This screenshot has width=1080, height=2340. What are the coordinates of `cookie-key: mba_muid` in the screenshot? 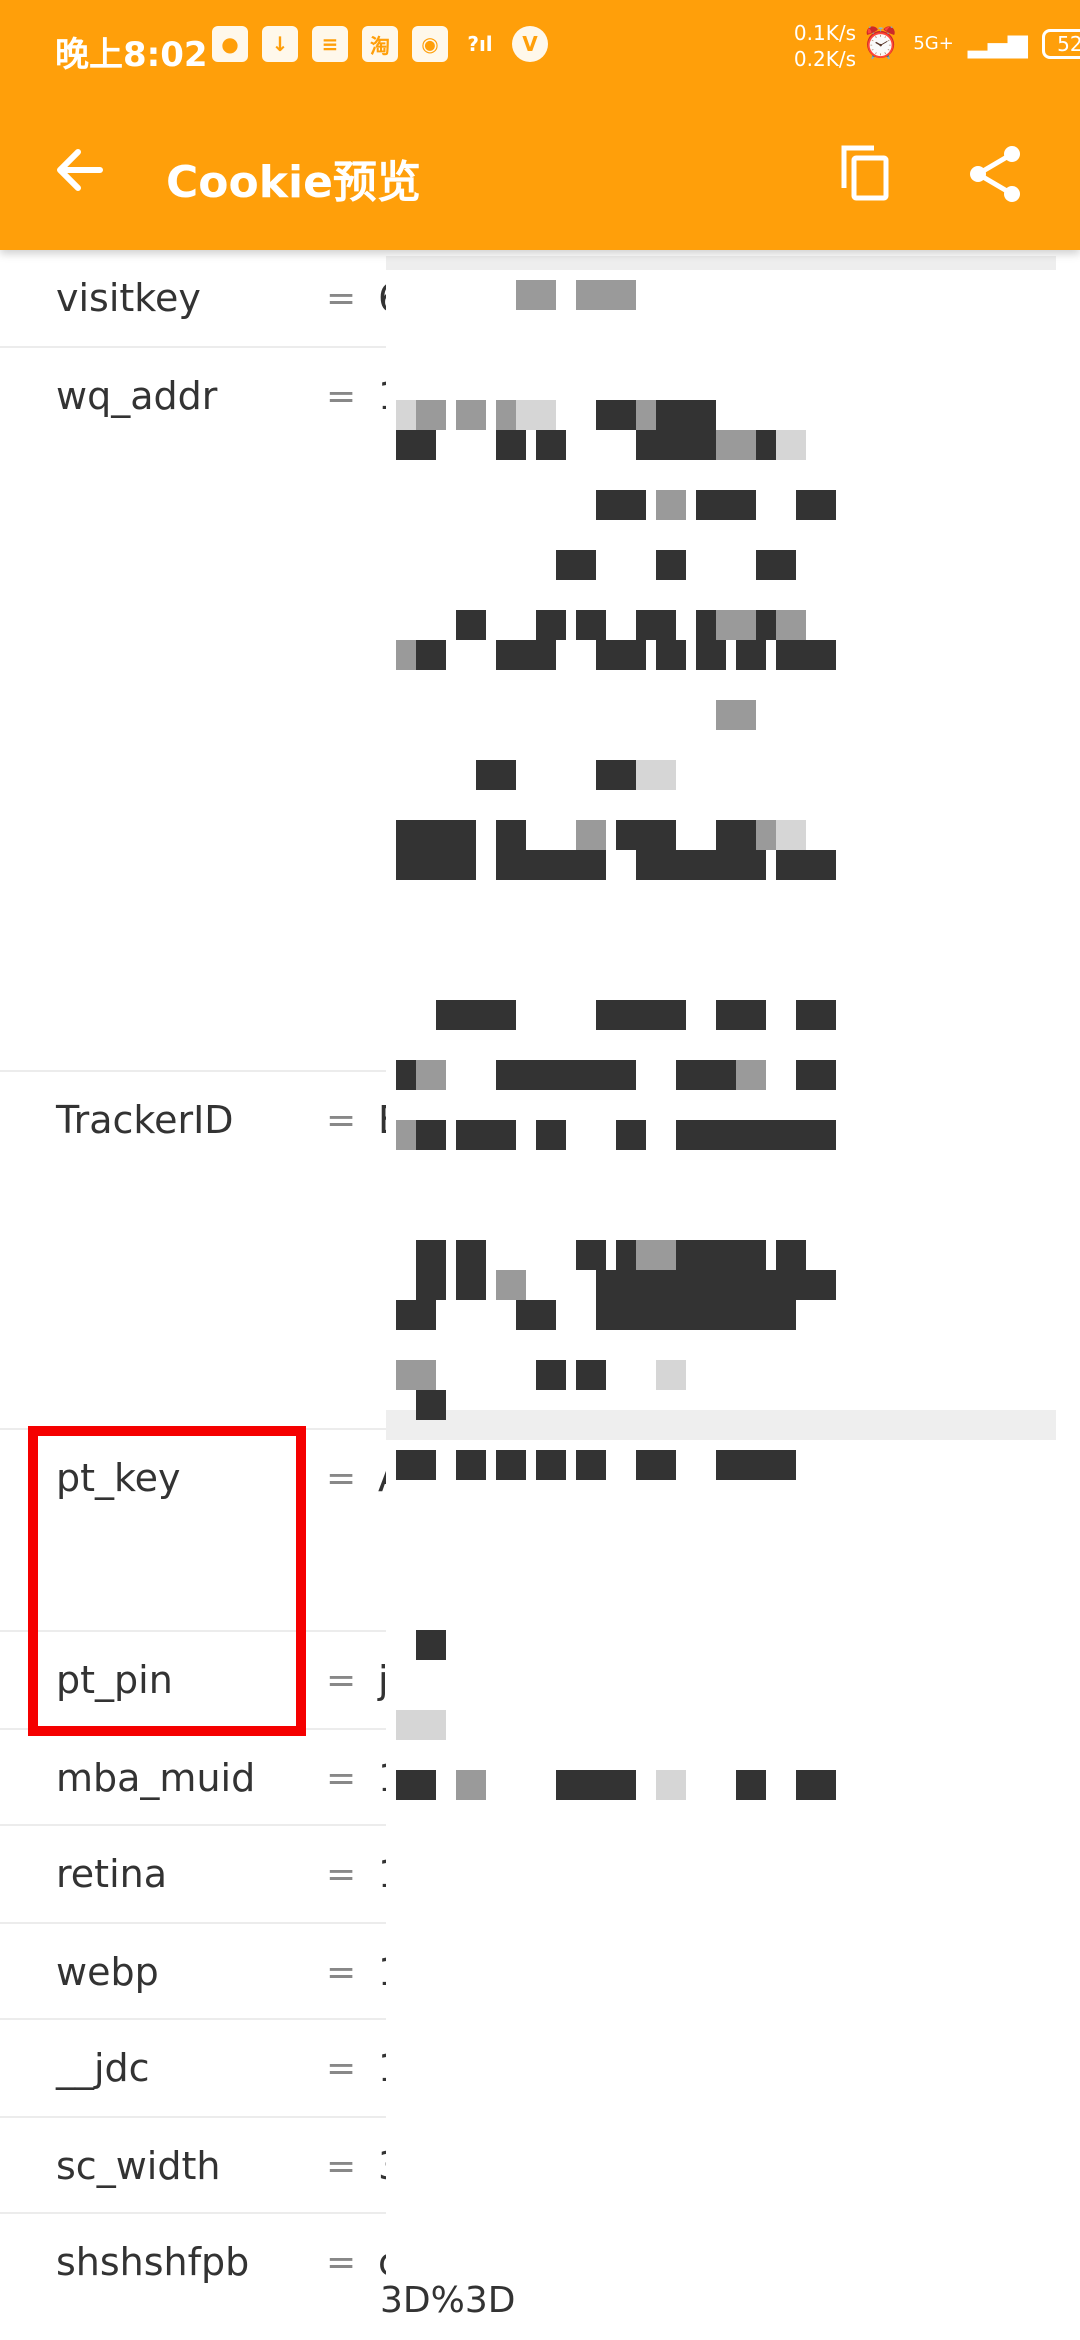 It's located at (156, 1778).